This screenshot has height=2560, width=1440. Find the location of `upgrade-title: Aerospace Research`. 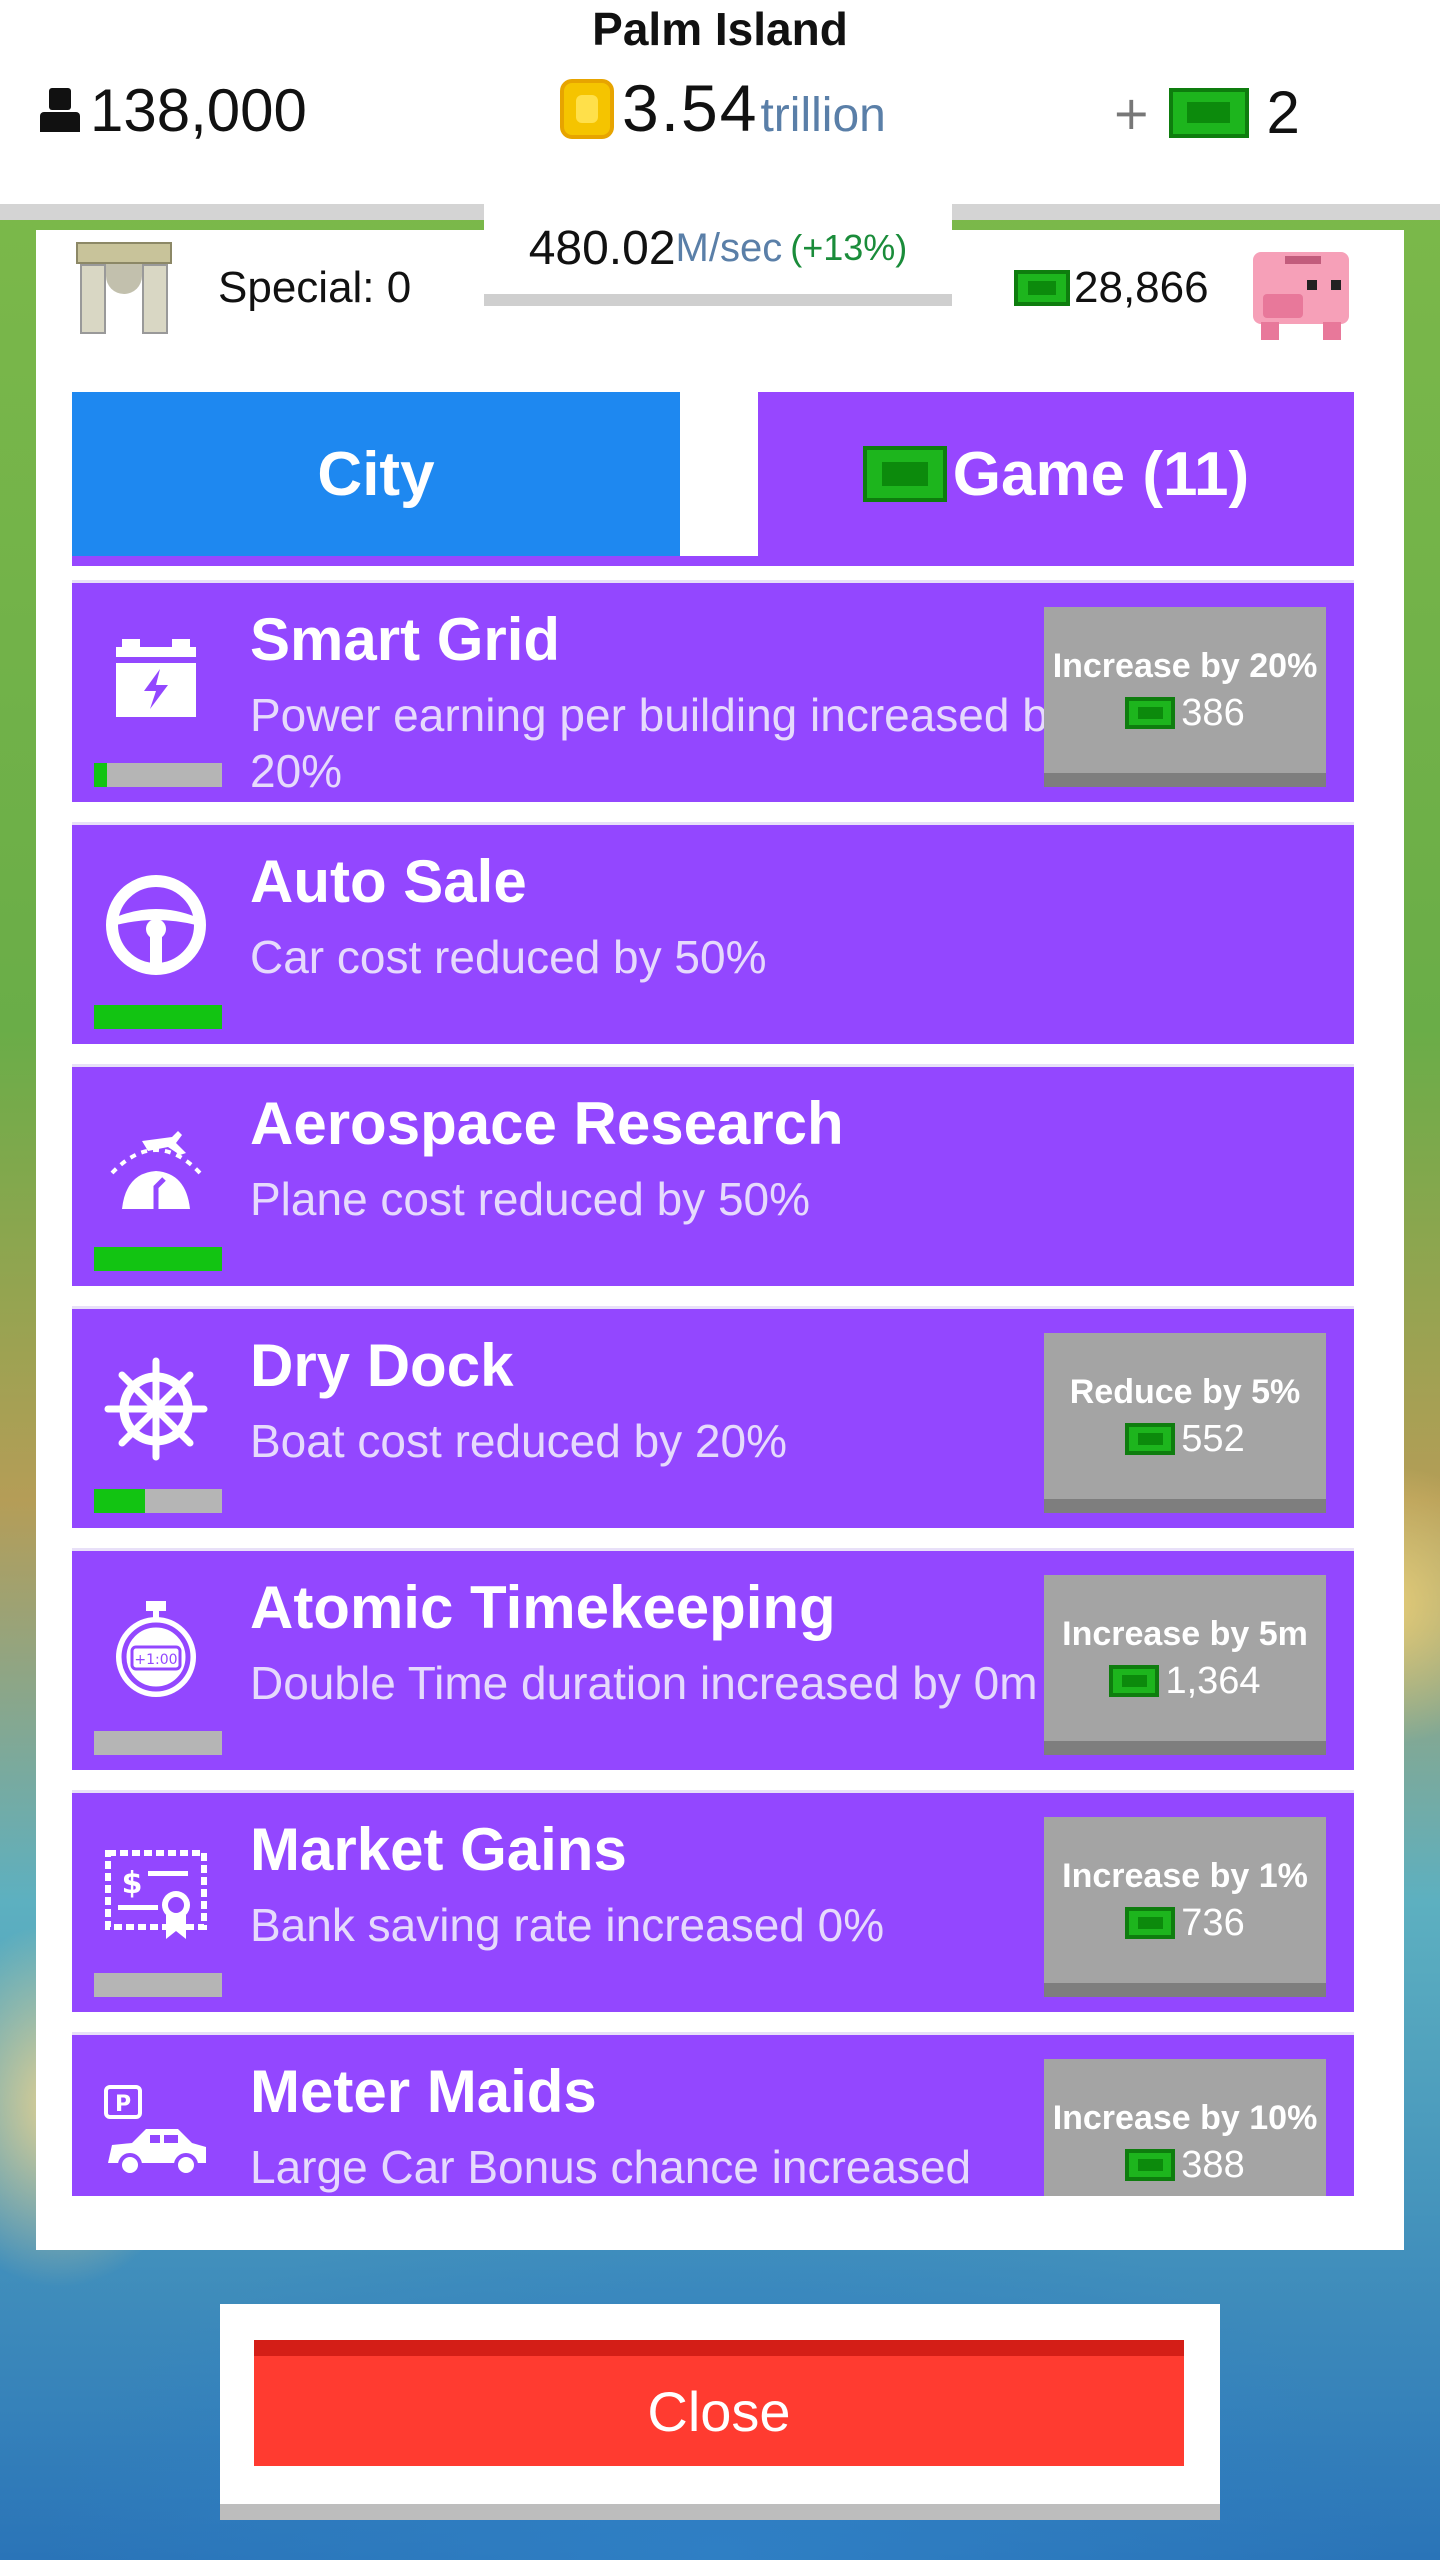

upgrade-title: Aerospace Research is located at coordinates (547, 1123).